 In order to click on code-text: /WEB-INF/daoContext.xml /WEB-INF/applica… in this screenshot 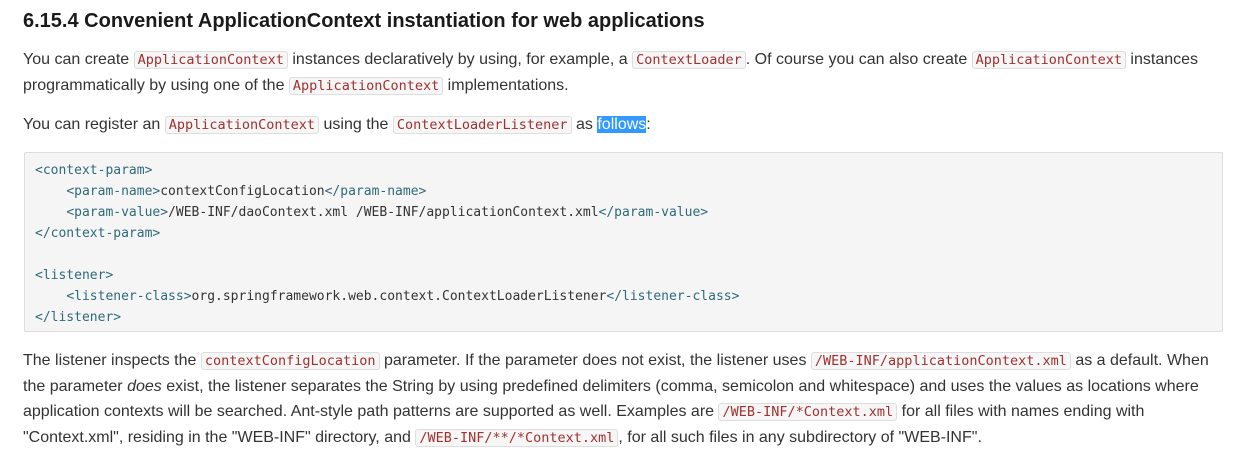, I will do `click(383, 212)`.